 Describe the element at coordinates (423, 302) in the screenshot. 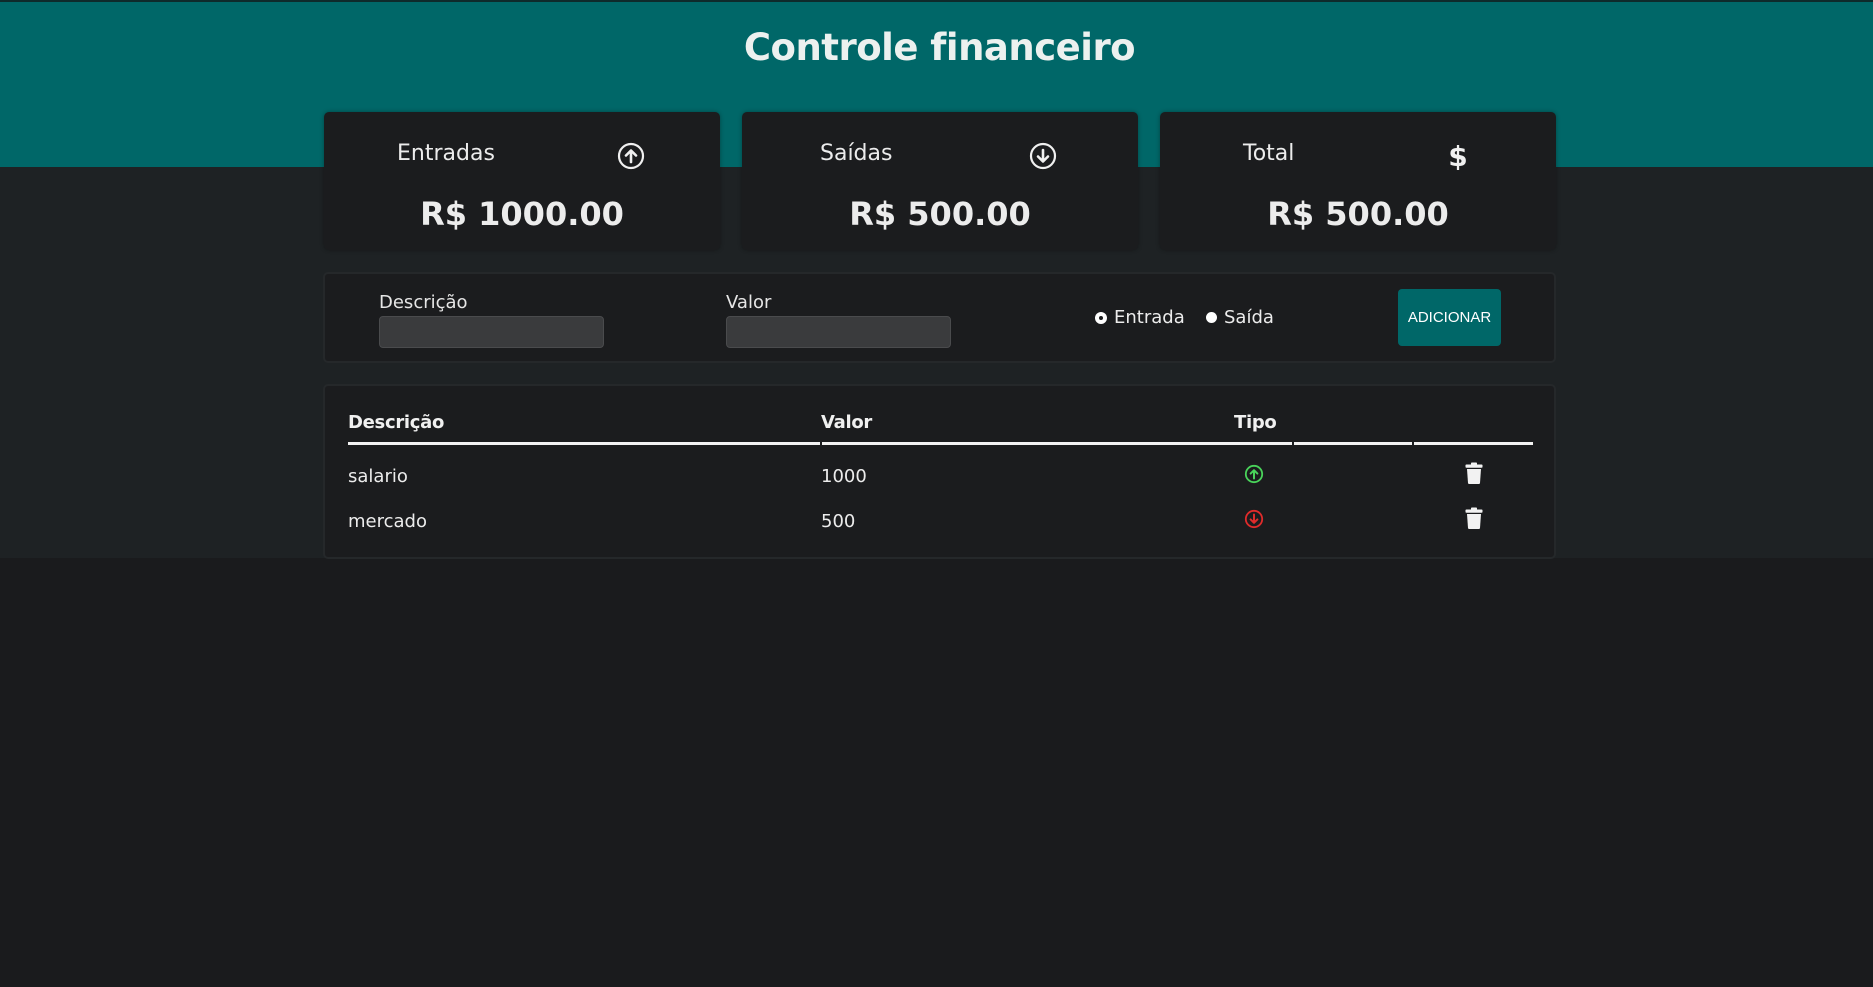

I see `description-label: Descrição` at that location.